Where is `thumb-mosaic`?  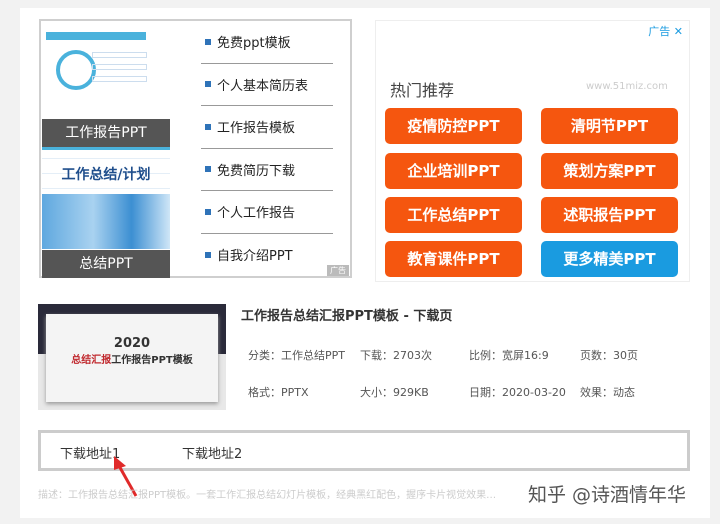
thumb-mosaic is located at coordinates (106, 221).